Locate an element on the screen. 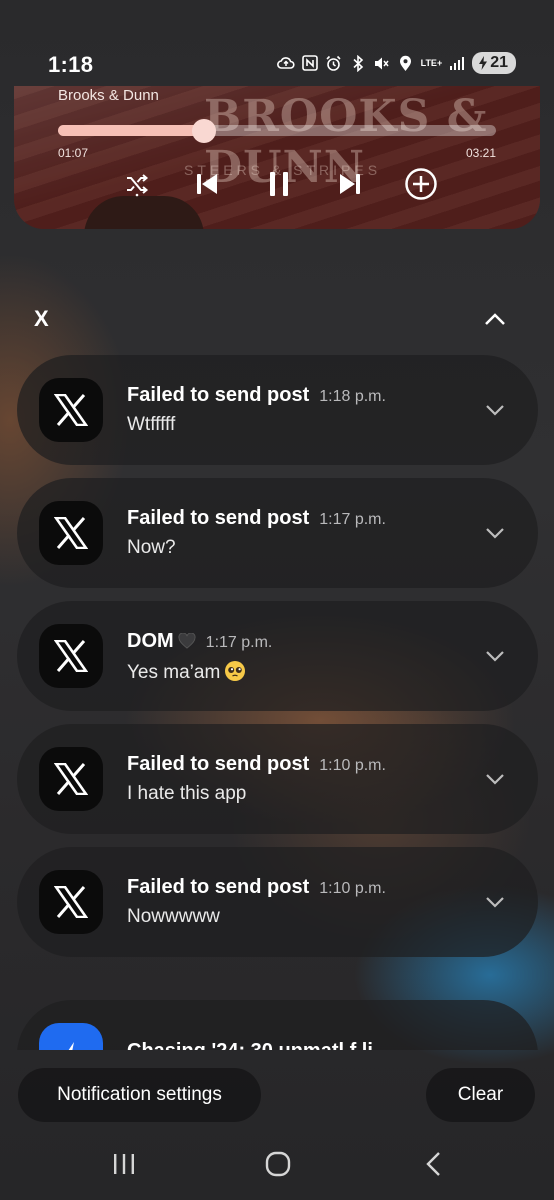 This screenshot has height=1200, width=554. notification-body-text: I hate this app is located at coordinates (187, 793).